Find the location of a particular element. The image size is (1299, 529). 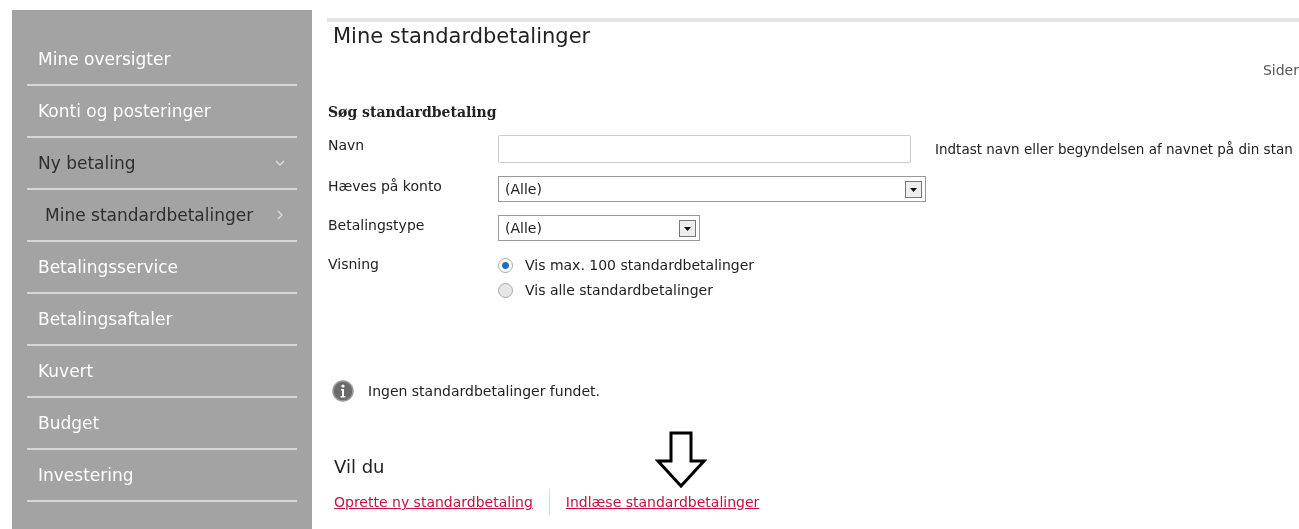

account-dropdown: (Alle) is located at coordinates (712, 189).